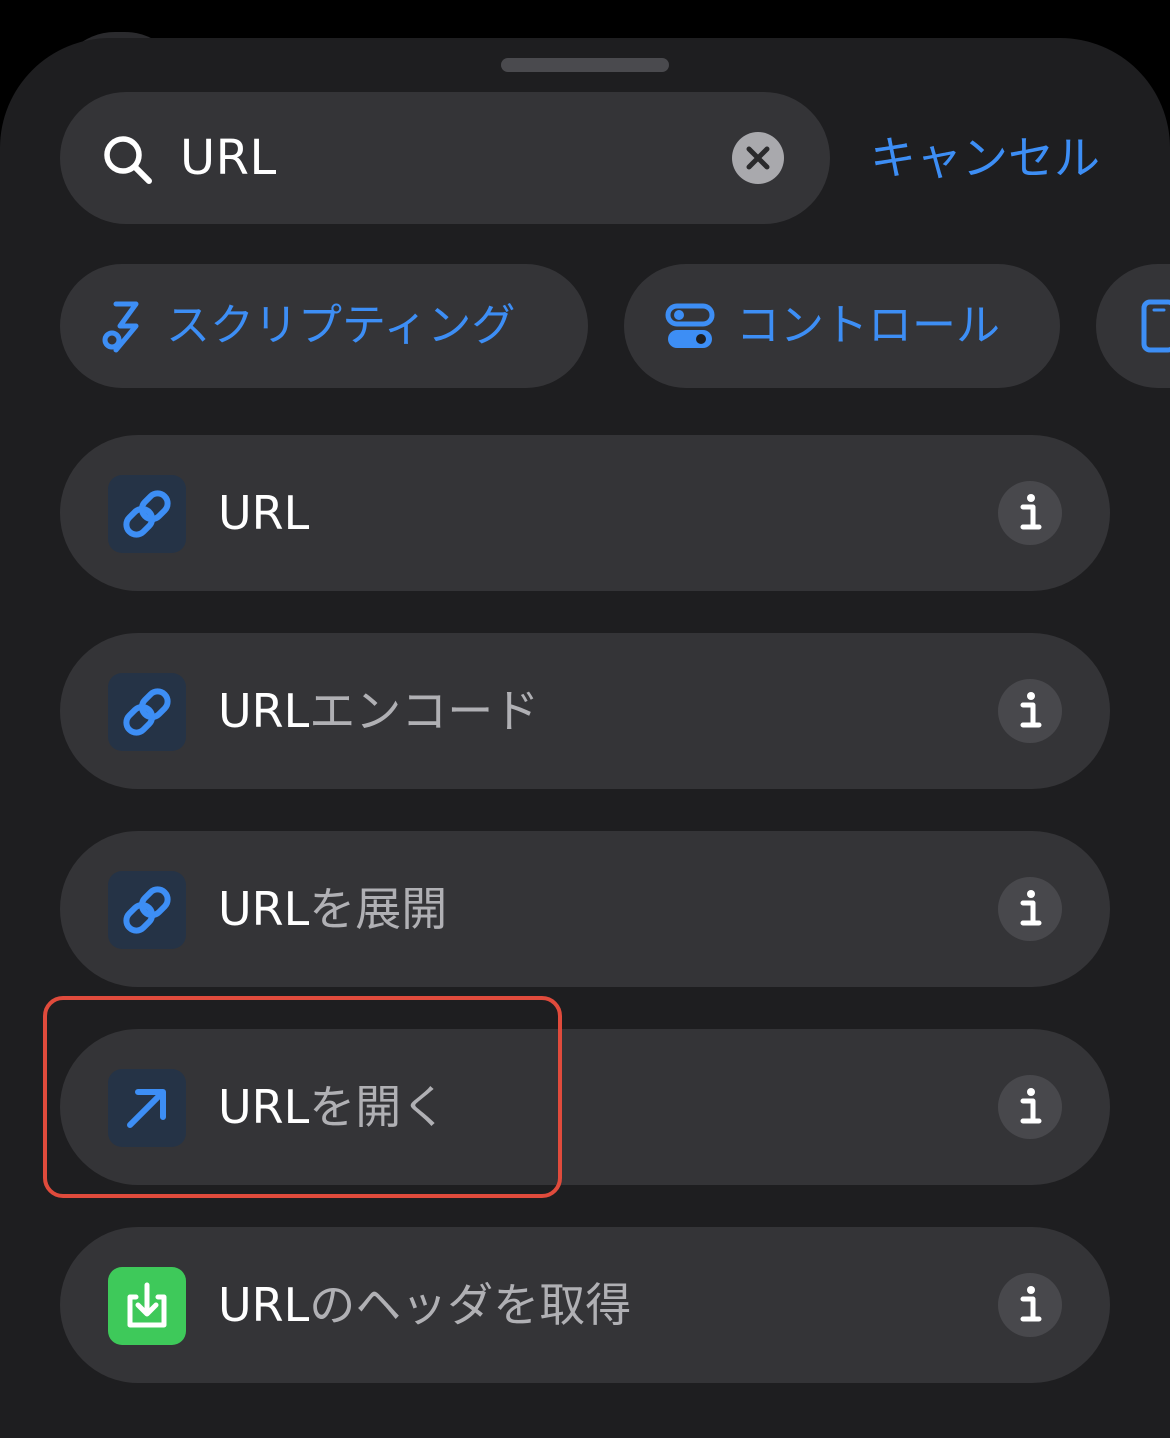  What do you see at coordinates (868, 325) in the screenshot?
I see `chip-label-controls: コントロール` at bounding box center [868, 325].